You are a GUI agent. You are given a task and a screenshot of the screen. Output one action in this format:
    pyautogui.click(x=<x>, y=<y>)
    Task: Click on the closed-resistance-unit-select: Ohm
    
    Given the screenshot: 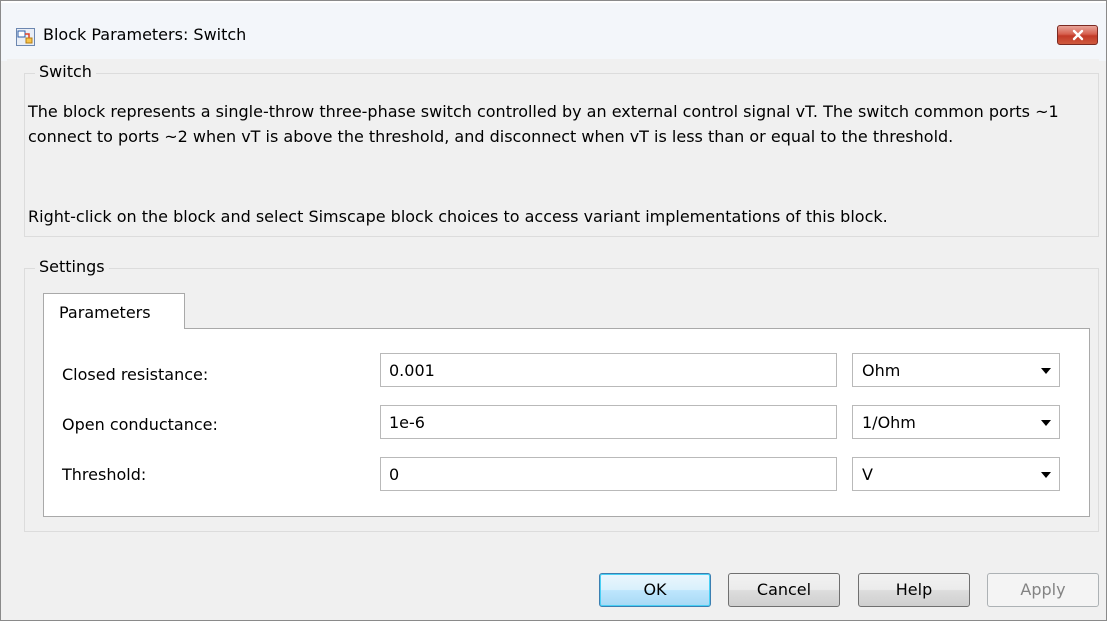 What is the action you would take?
    pyautogui.click(x=956, y=370)
    